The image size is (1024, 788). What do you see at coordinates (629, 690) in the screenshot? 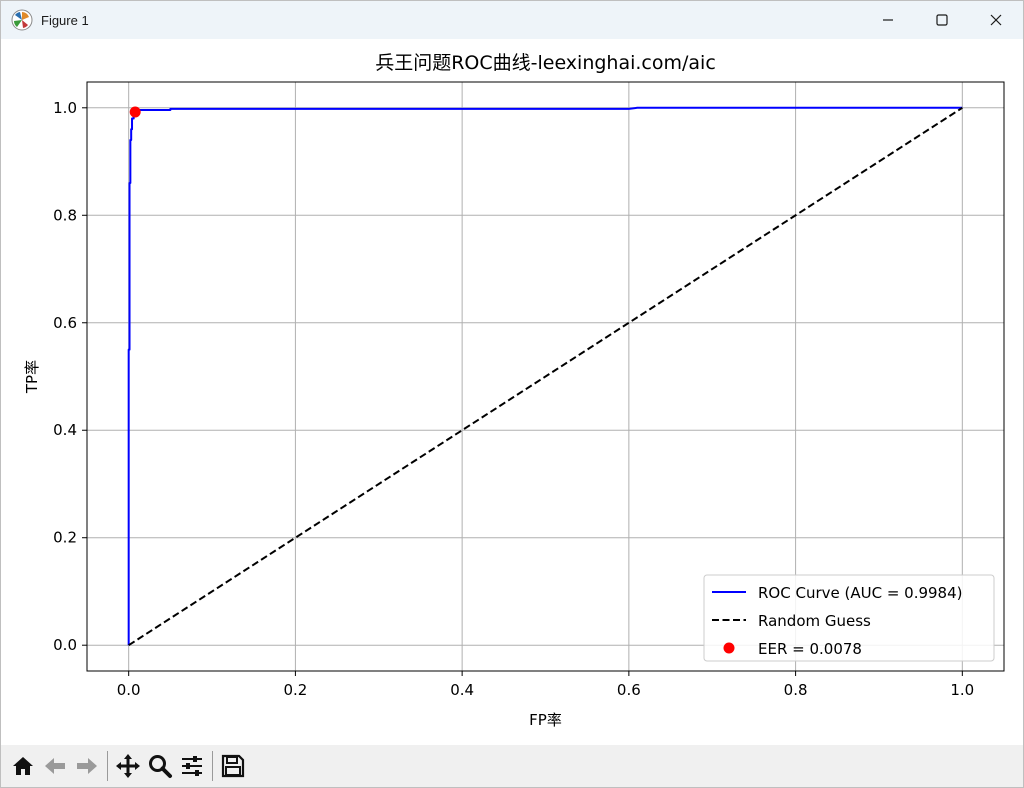
I see `x-tick-label: 0.6` at bounding box center [629, 690].